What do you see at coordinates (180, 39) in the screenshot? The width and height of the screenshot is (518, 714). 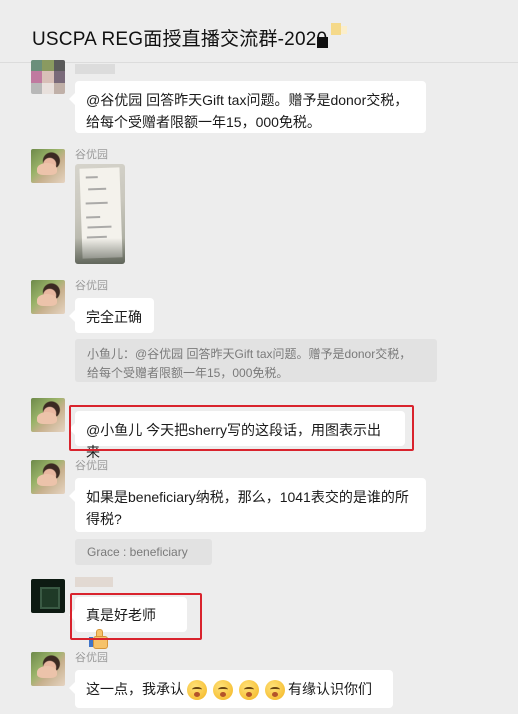 I see `group-title: USCPA REG面授直播交流群-2020` at bounding box center [180, 39].